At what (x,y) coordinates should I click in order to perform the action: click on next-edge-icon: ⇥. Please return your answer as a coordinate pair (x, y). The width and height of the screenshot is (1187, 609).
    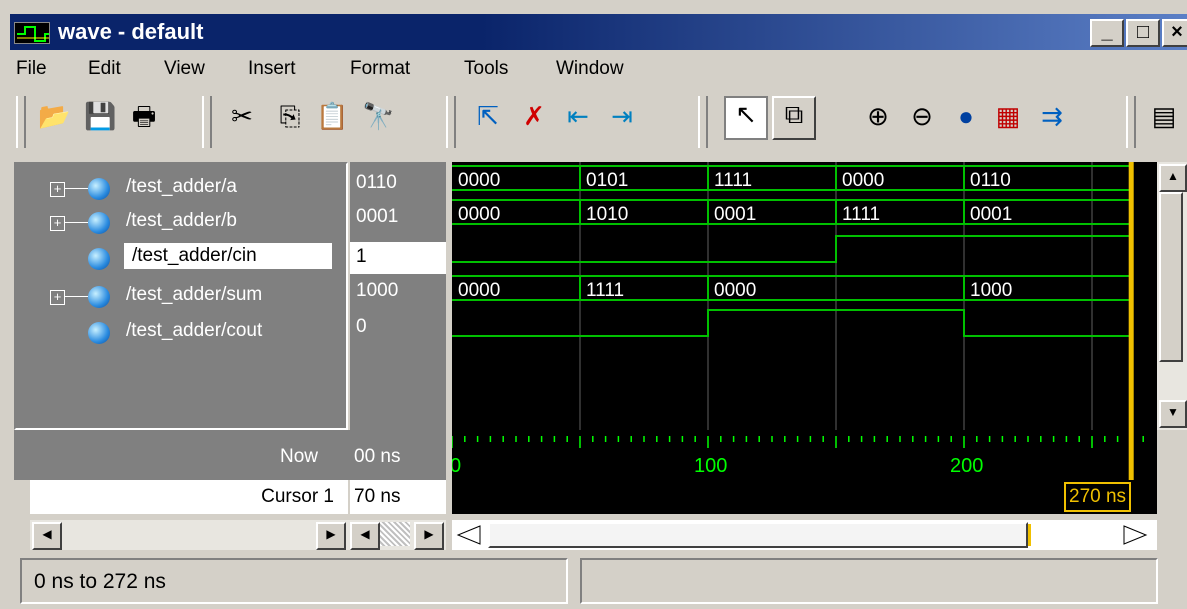
    Looking at the image, I should click on (622, 116).